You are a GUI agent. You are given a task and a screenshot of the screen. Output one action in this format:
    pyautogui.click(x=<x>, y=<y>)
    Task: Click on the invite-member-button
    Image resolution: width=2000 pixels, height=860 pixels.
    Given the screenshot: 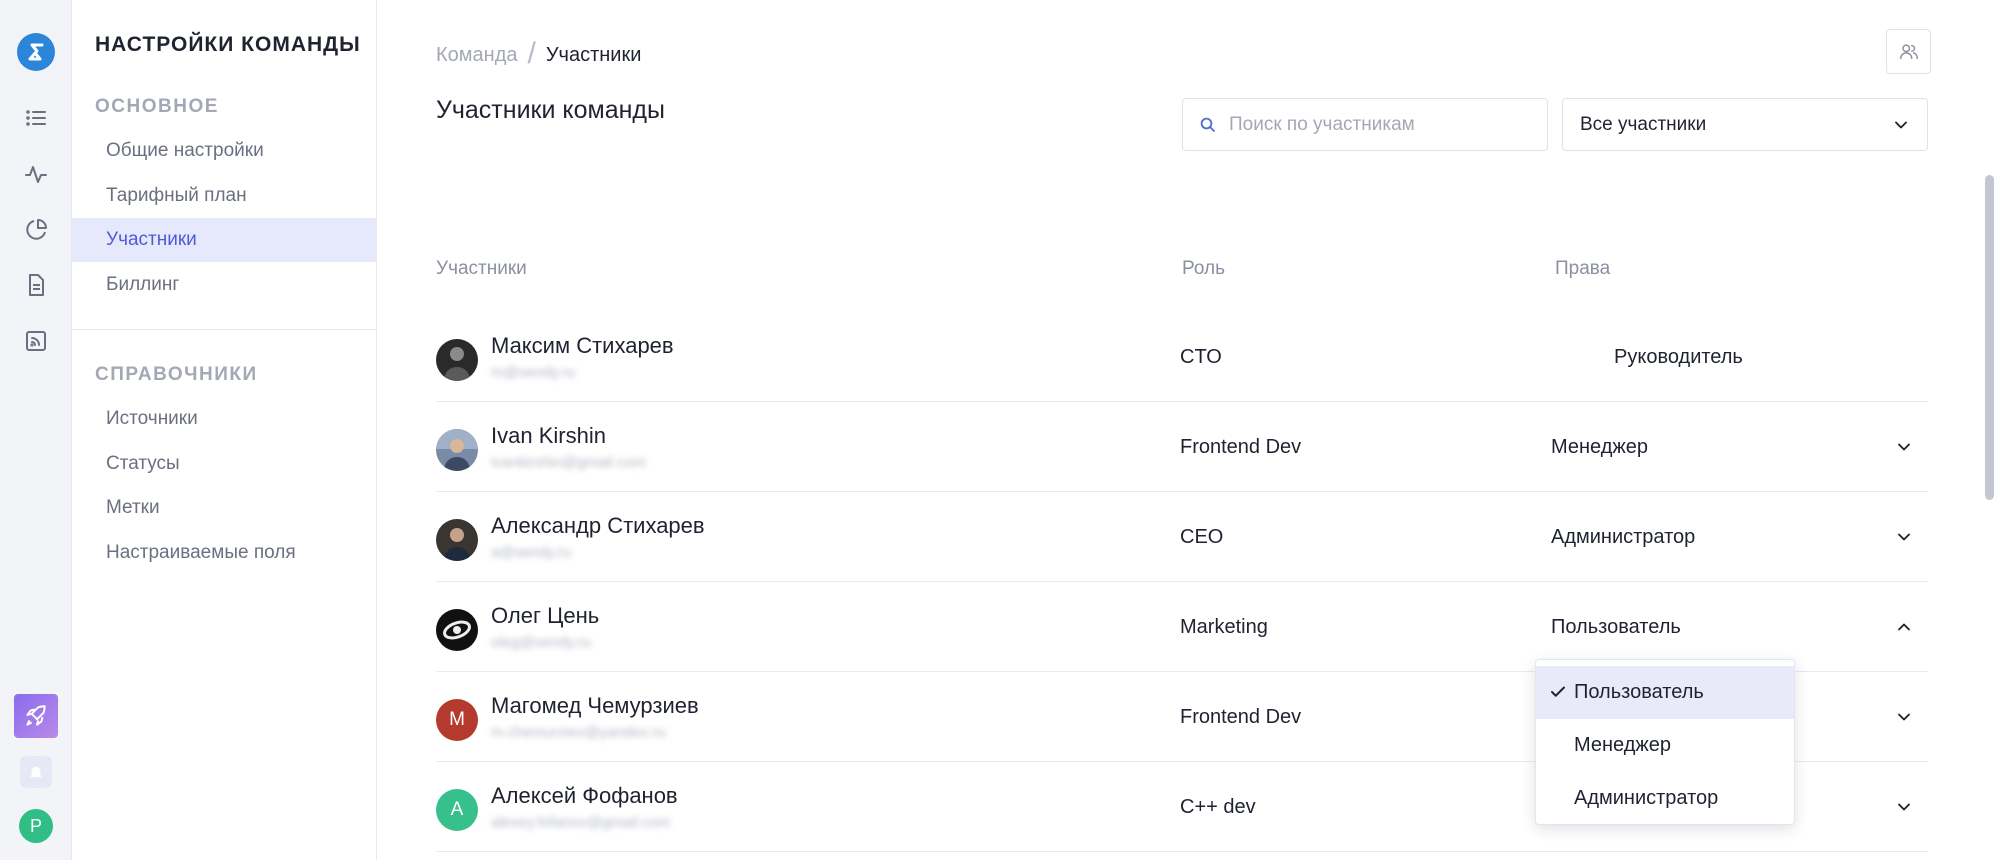 What is the action you would take?
    pyautogui.click(x=1908, y=51)
    